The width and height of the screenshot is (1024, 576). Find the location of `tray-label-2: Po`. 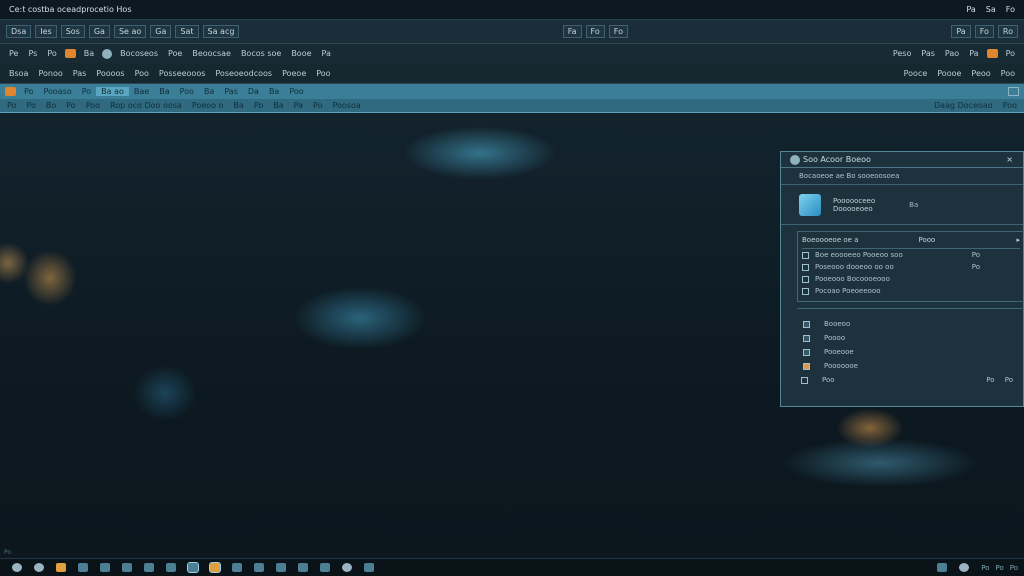

tray-label-2: Po is located at coordinates (999, 568).